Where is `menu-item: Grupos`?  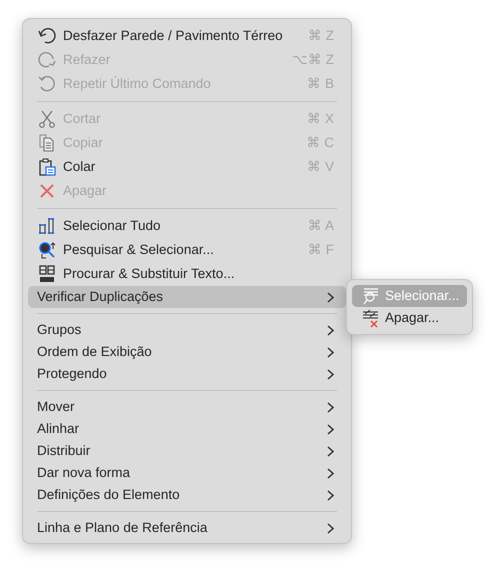 menu-item: Grupos is located at coordinates (187, 330).